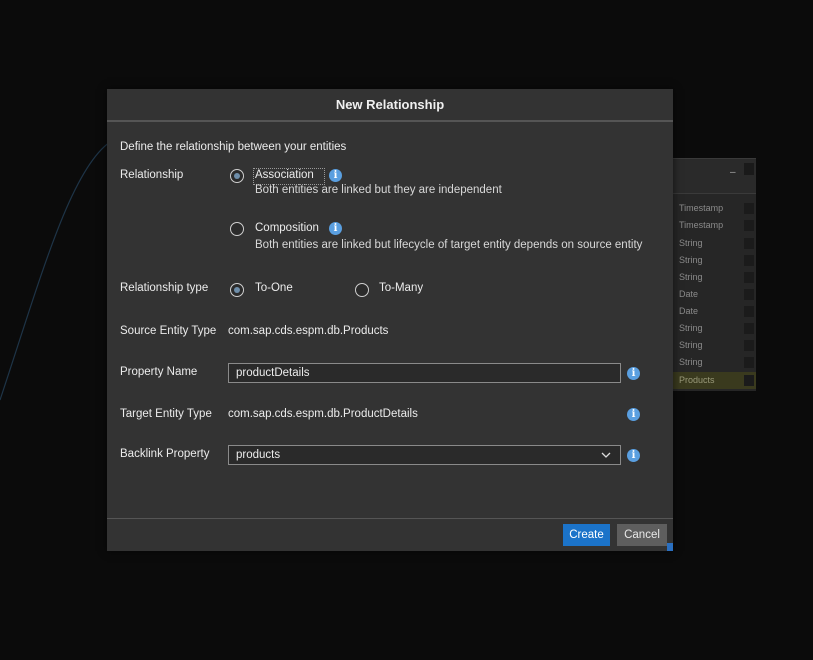  Describe the element at coordinates (237, 229) in the screenshot. I see `composition-radio` at that location.